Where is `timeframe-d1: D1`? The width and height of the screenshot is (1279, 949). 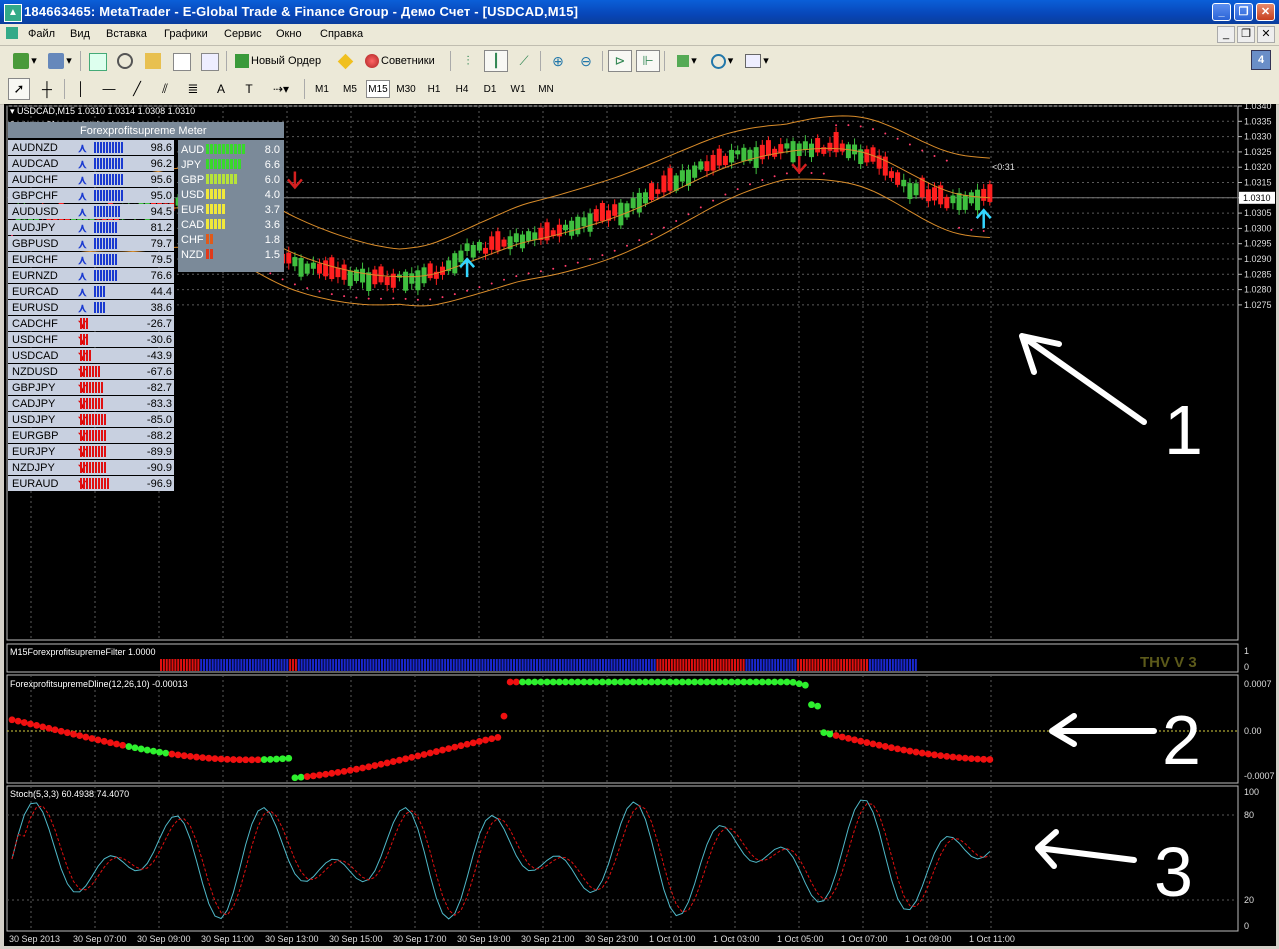 timeframe-d1: D1 is located at coordinates (490, 89).